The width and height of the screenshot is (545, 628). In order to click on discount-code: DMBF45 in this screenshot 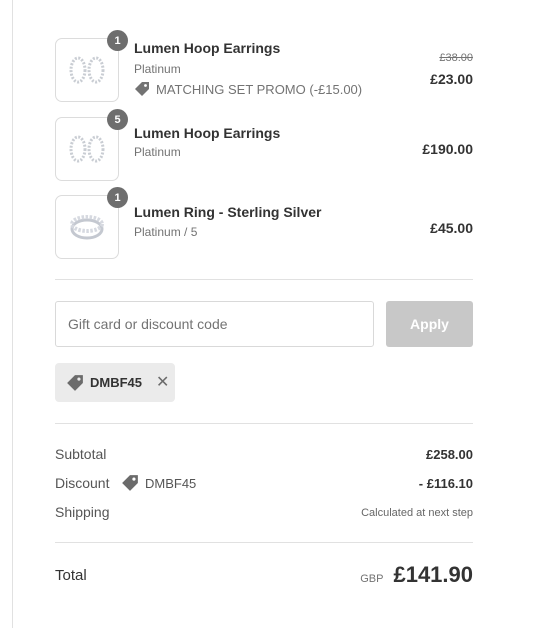, I will do `click(158, 483)`.